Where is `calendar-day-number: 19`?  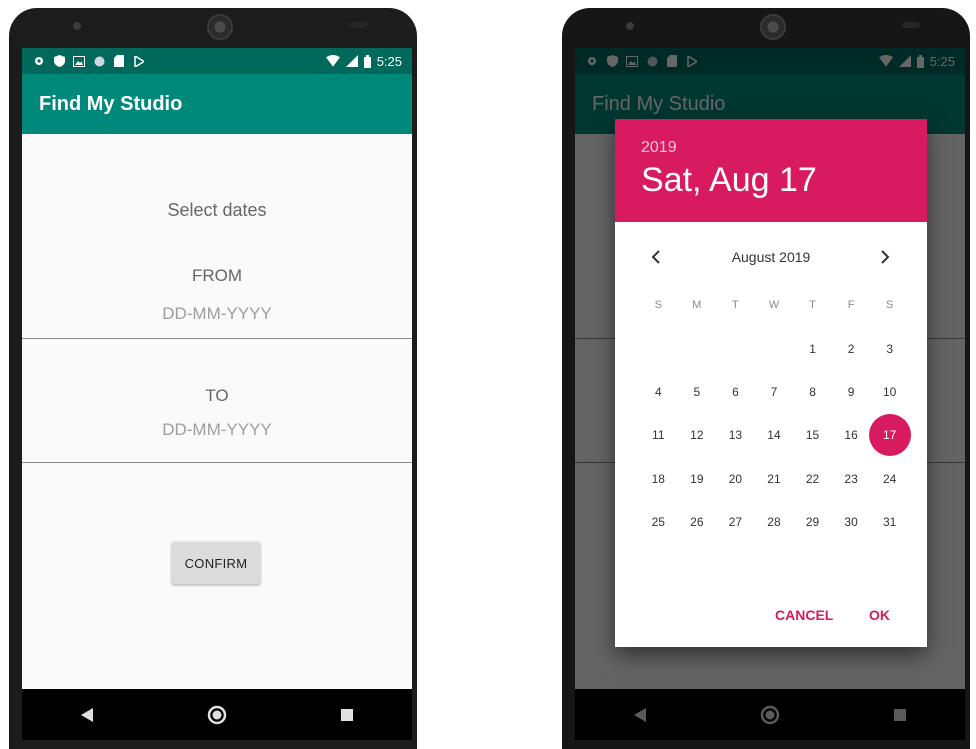
calendar-day-number: 19 is located at coordinates (697, 478).